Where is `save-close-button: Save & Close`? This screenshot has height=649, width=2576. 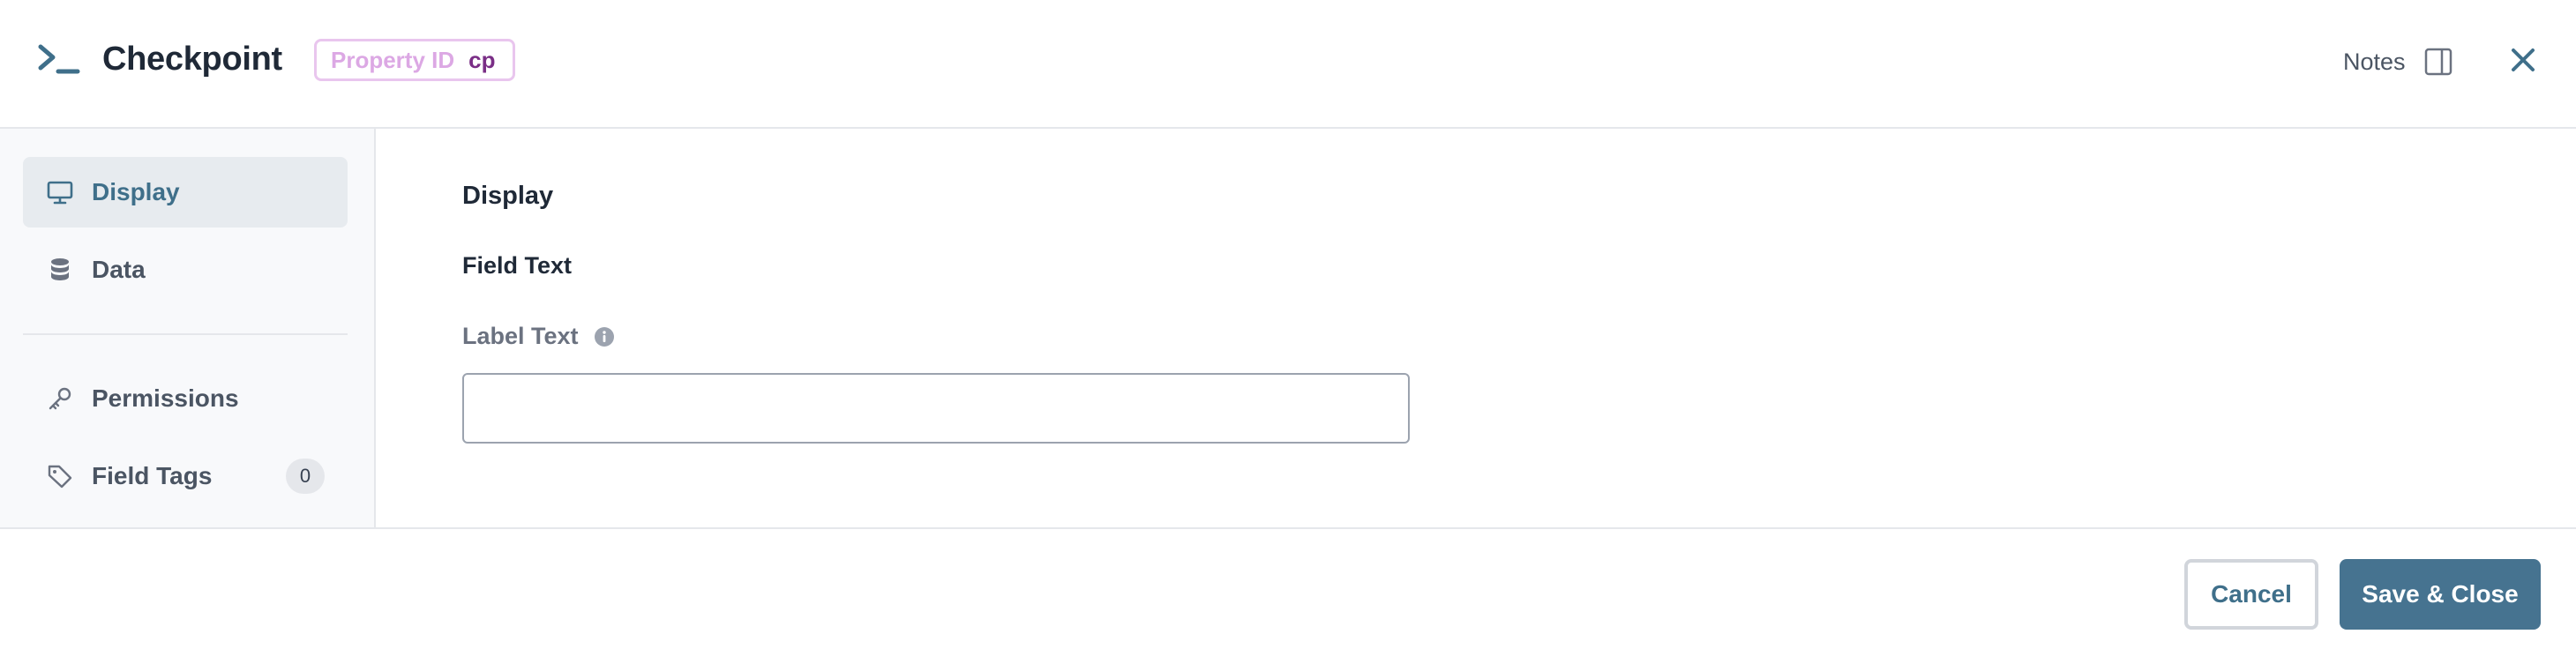 save-close-button: Save & Close is located at coordinates (2440, 594).